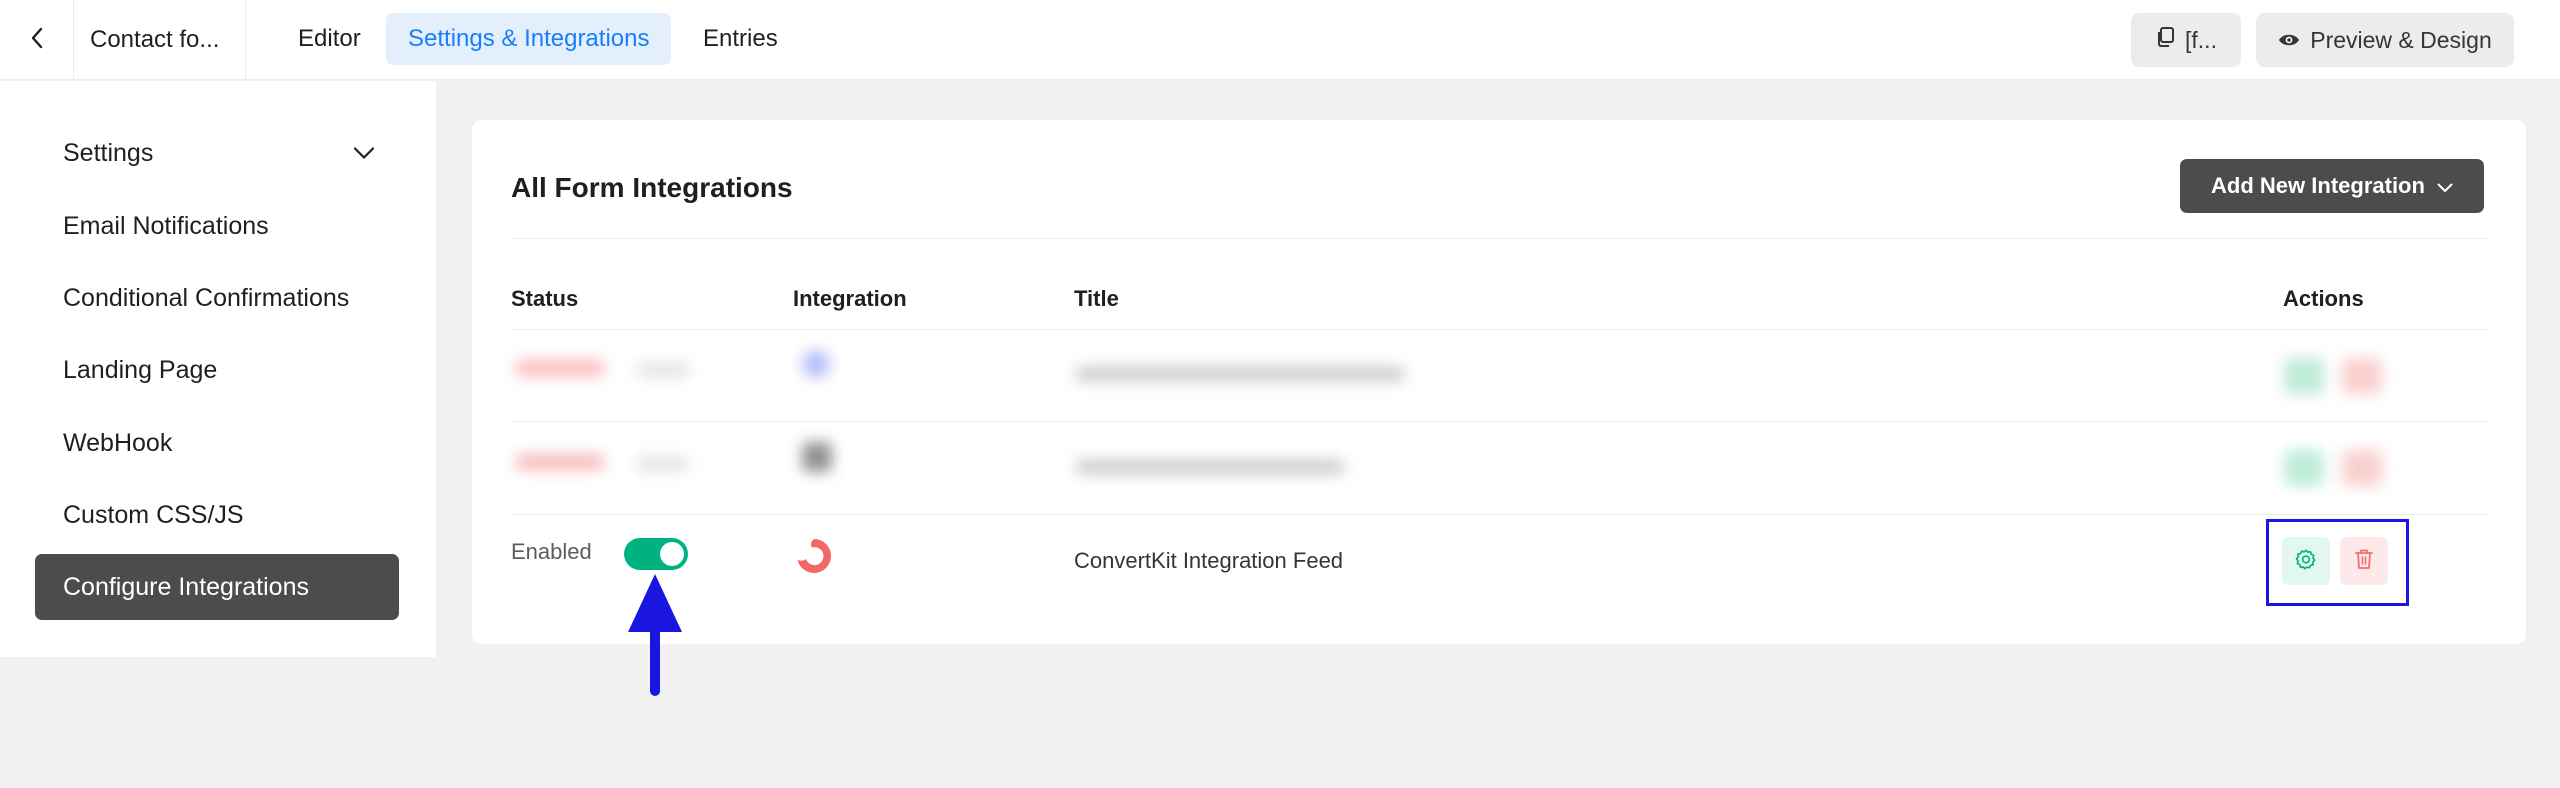  What do you see at coordinates (545, 298) in the screenshot?
I see `column-header-status: Status` at bounding box center [545, 298].